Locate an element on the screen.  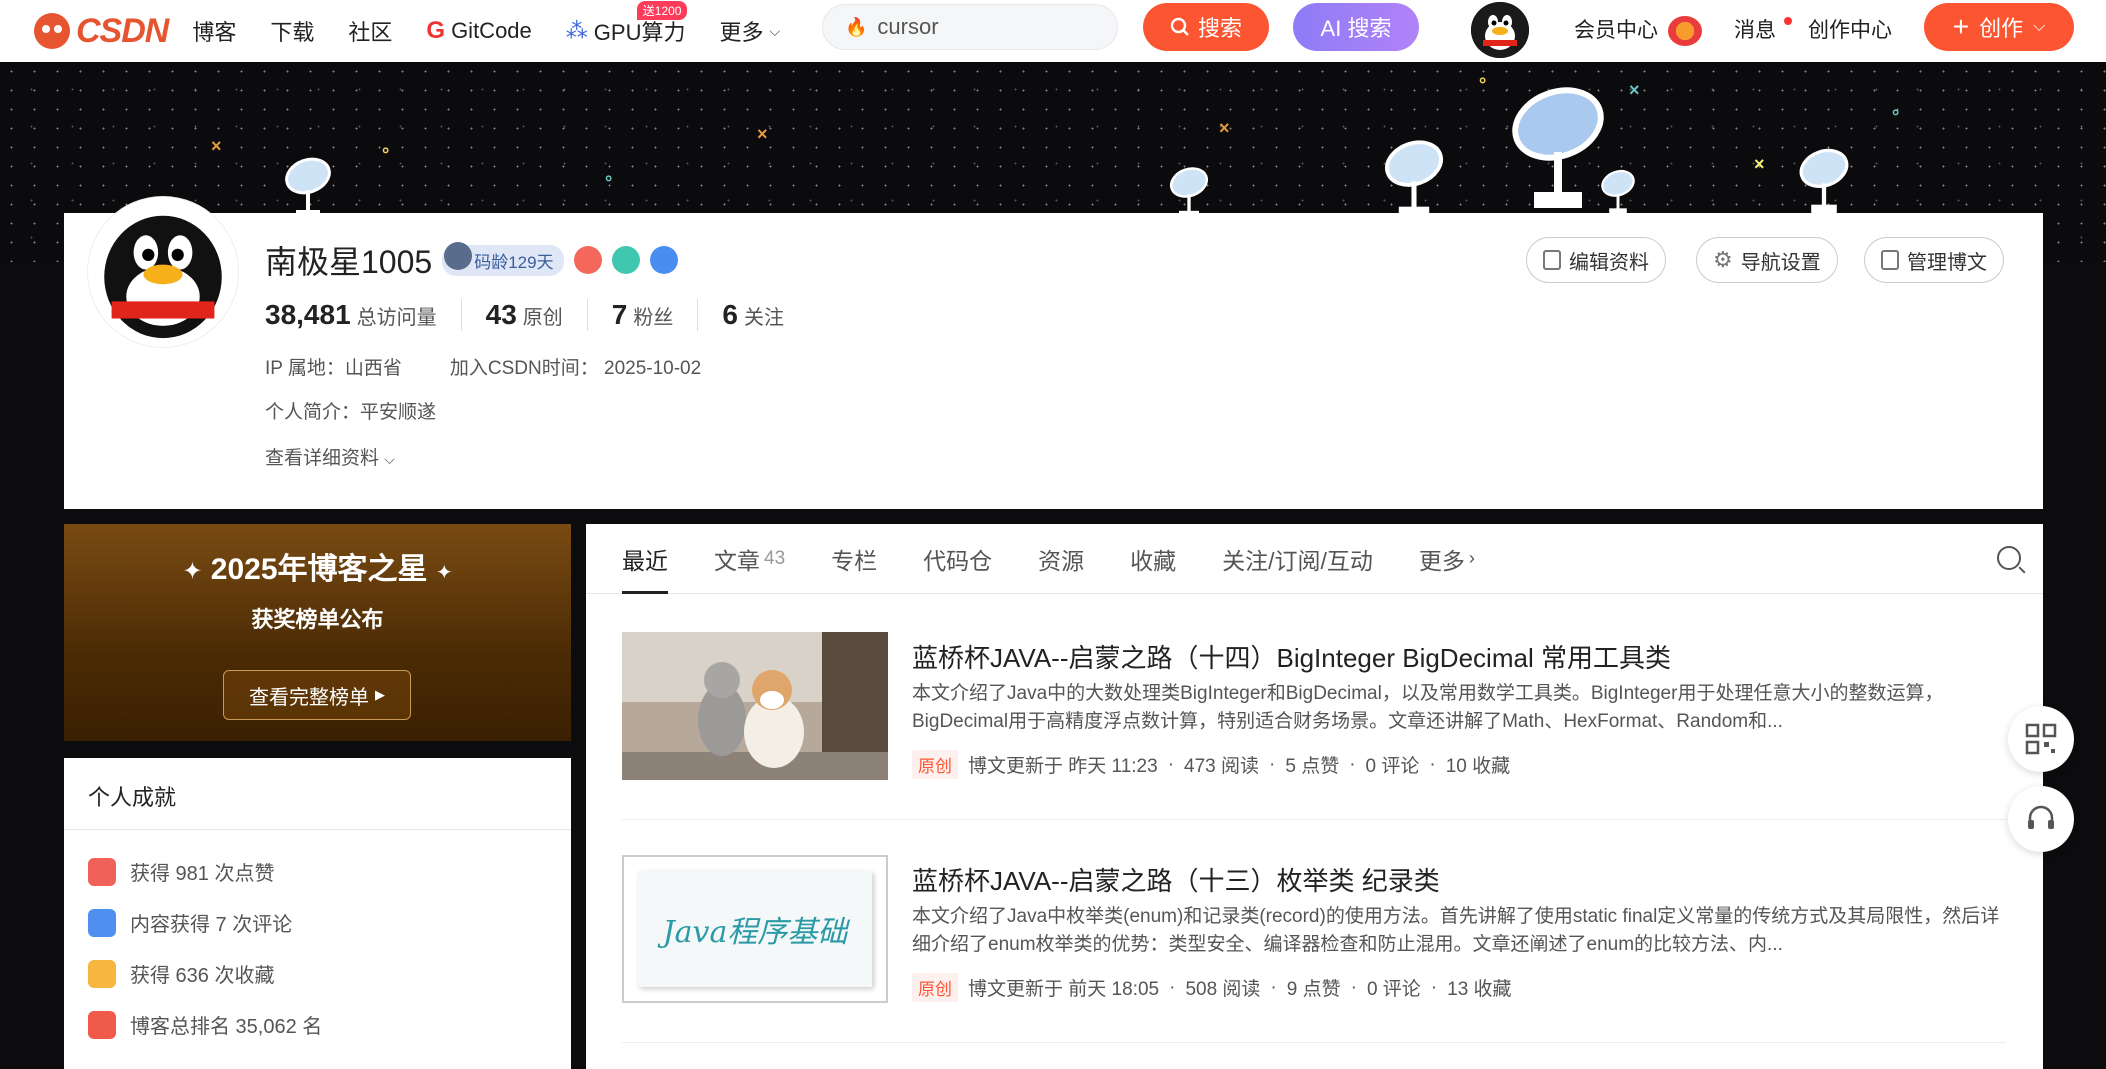
tab-follow-interact: 关注/订阅/互动 is located at coordinates (1297, 559).